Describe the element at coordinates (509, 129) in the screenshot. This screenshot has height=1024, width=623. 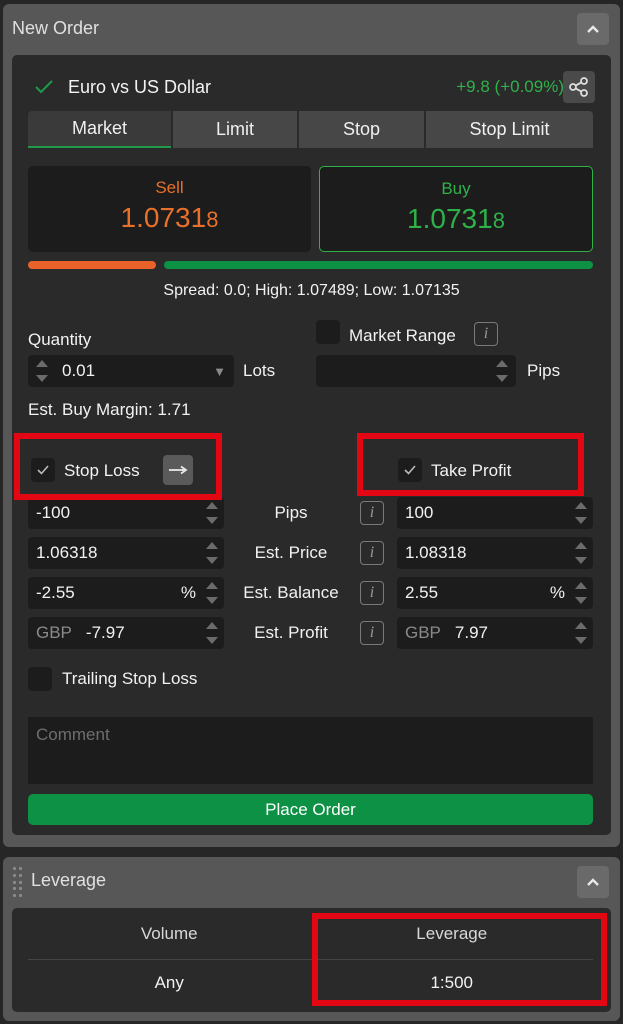
I see `tab-stop-limit: Stop Limit` at that location.